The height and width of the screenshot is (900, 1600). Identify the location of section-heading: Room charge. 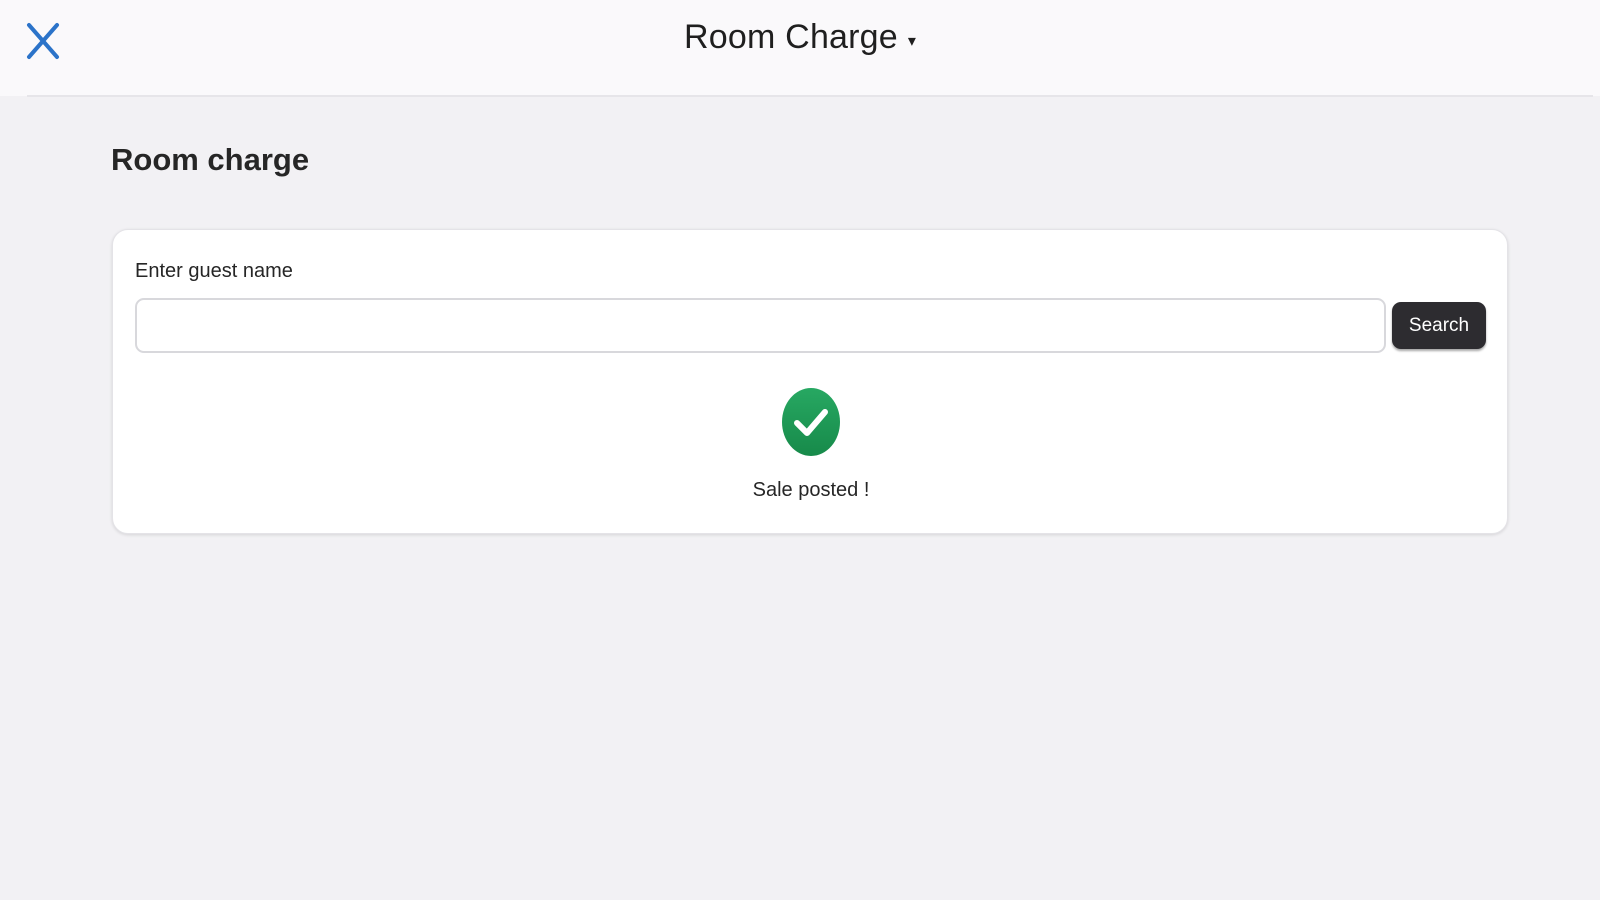
(210, 159).